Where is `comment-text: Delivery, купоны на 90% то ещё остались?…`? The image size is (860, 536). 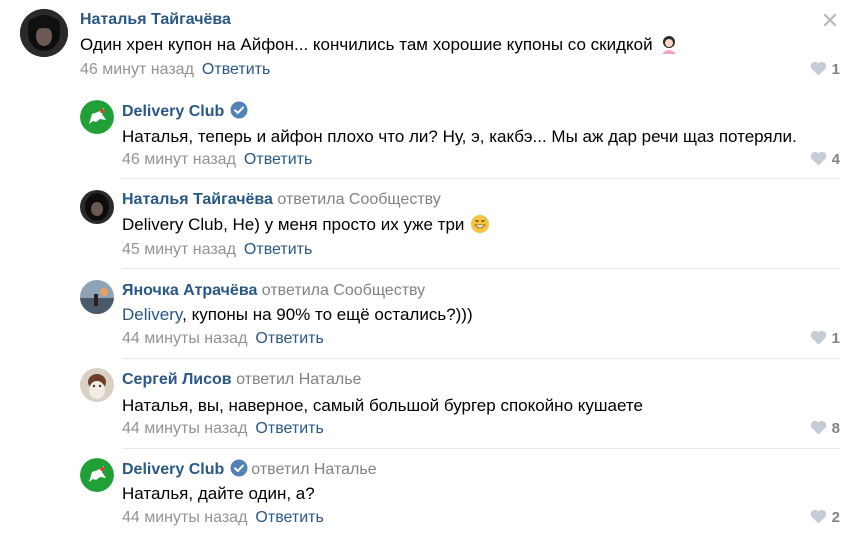
comment-text: Delivery, купоны на 90% то ещё остались?… is located at coordinates (297, 315).